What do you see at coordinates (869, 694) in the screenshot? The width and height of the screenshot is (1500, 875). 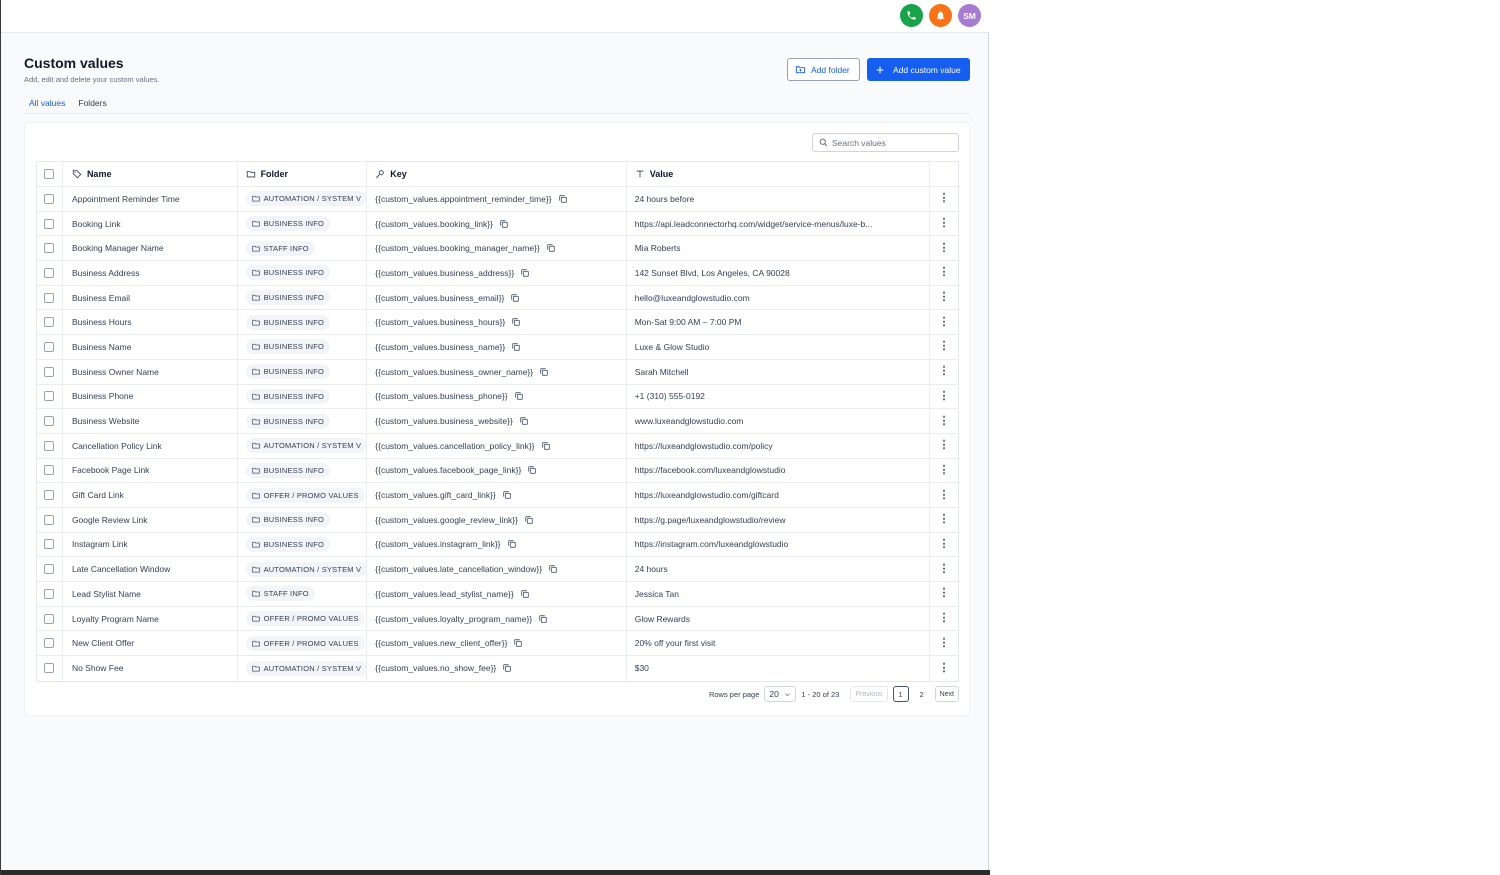 I see `previous-page-button: Previous` at bounding box center [869, 694].